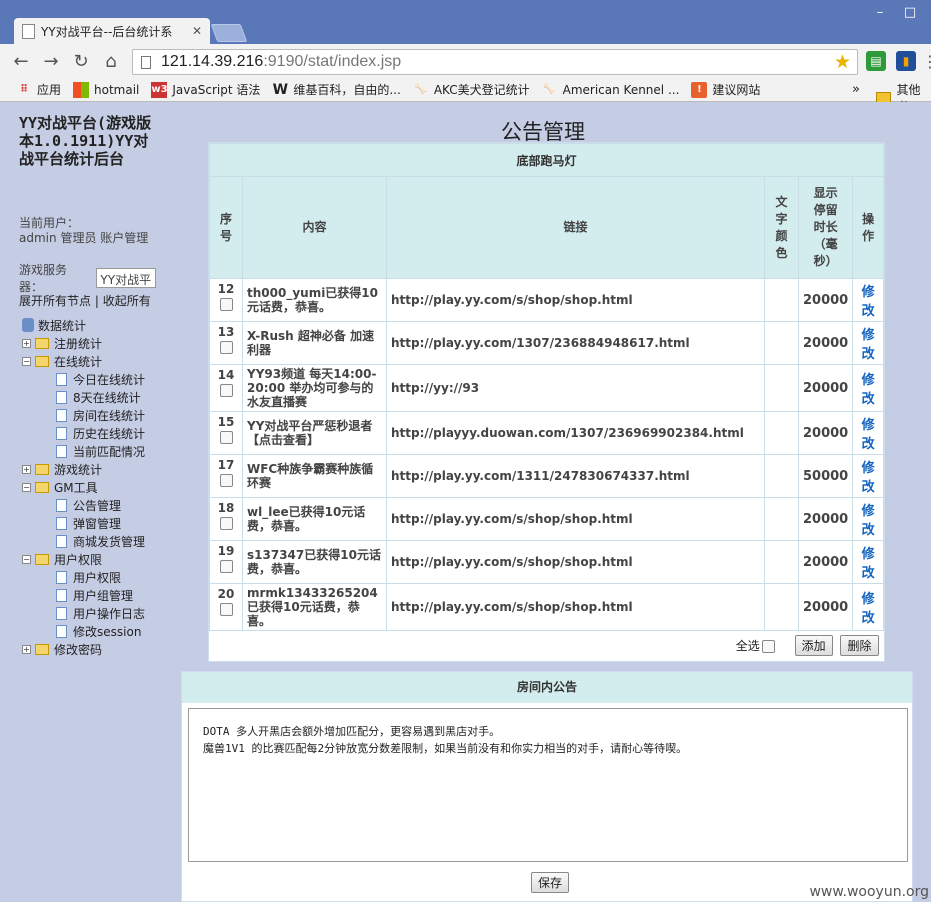  I want to click on tree-node-online: − 在线统计, so click(83, 361).